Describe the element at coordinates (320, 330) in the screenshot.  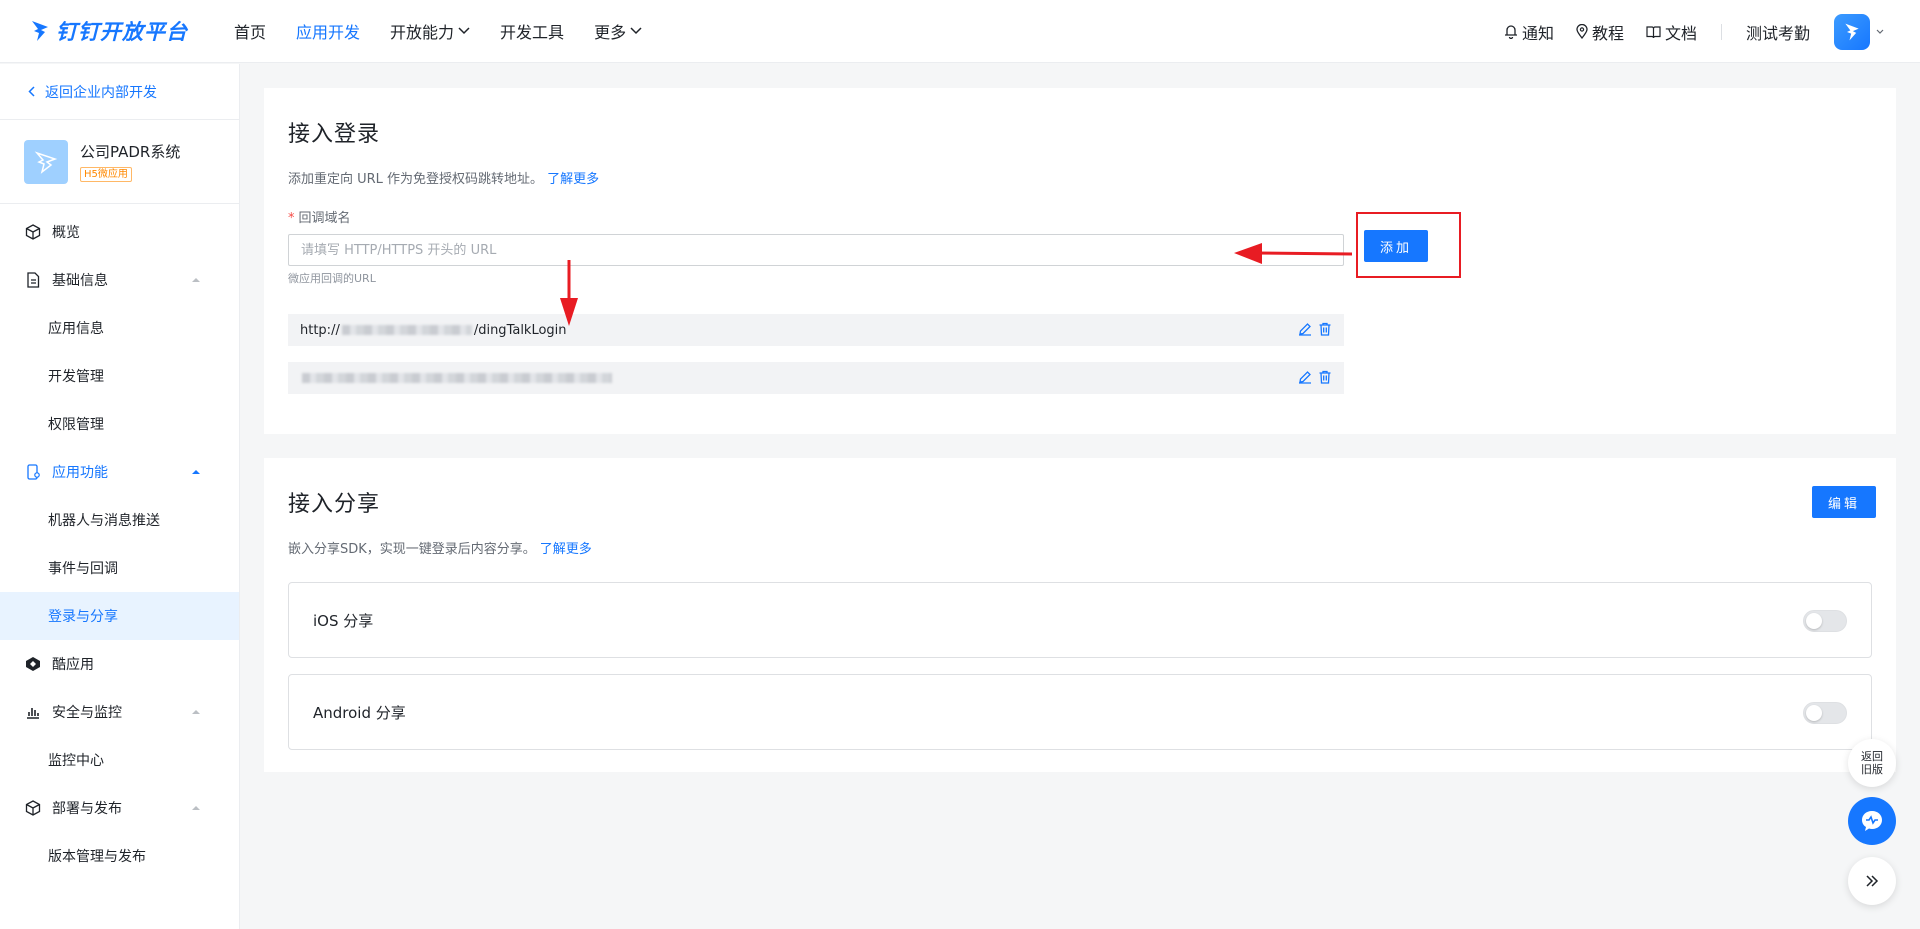
I see `url-prefix: http://` at that location.